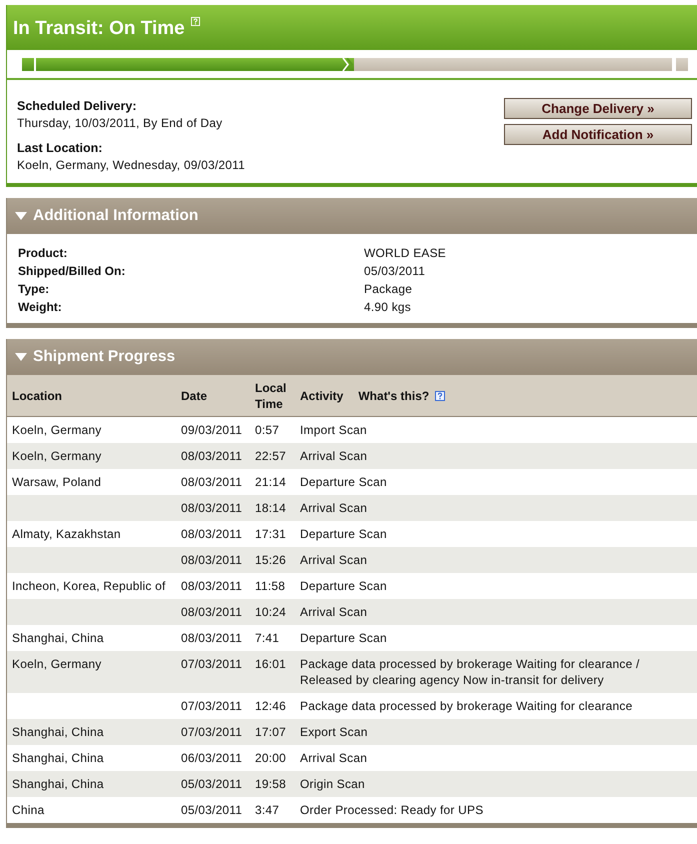  I want to click on time-cell: 11:58, so click(270, 586).